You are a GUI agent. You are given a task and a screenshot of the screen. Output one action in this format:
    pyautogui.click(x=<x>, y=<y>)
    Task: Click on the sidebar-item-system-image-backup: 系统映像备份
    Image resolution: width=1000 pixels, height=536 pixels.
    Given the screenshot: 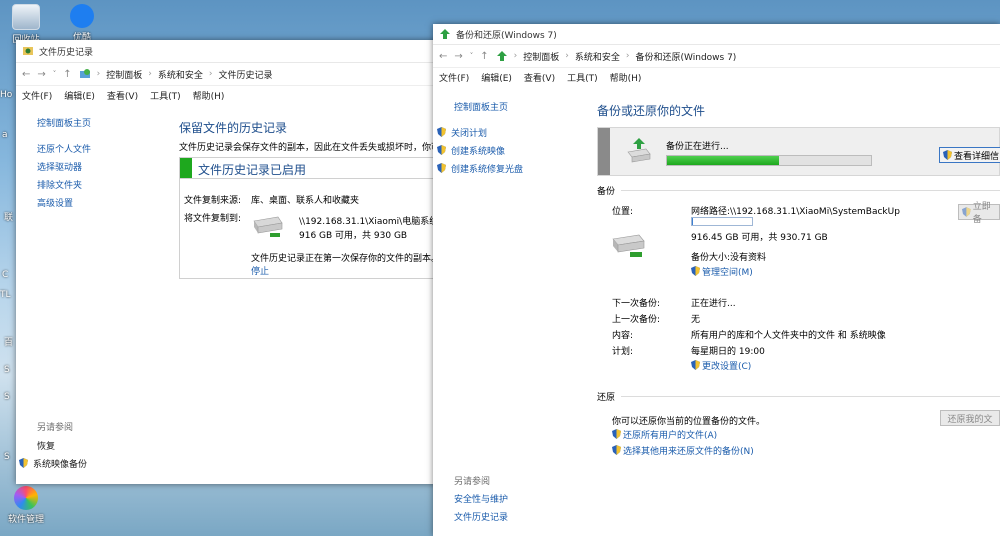 What is the action you would take?
    pyautogui.click(x=53, y=463)
    